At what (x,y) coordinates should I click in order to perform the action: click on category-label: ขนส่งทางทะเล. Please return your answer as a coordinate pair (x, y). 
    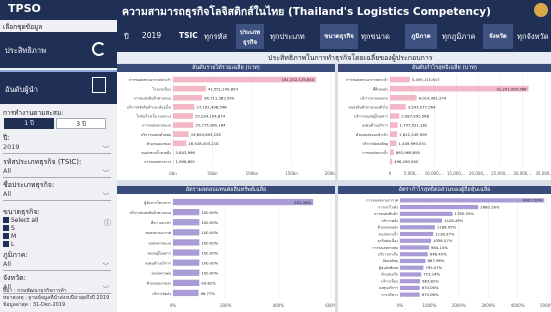
    Looking at the image, I should click on (159, 243).